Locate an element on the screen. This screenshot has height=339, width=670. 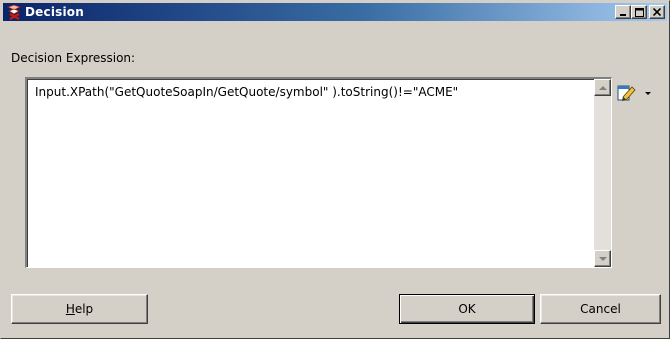
vertical-scrollbar is located at coordinates (602, 173).